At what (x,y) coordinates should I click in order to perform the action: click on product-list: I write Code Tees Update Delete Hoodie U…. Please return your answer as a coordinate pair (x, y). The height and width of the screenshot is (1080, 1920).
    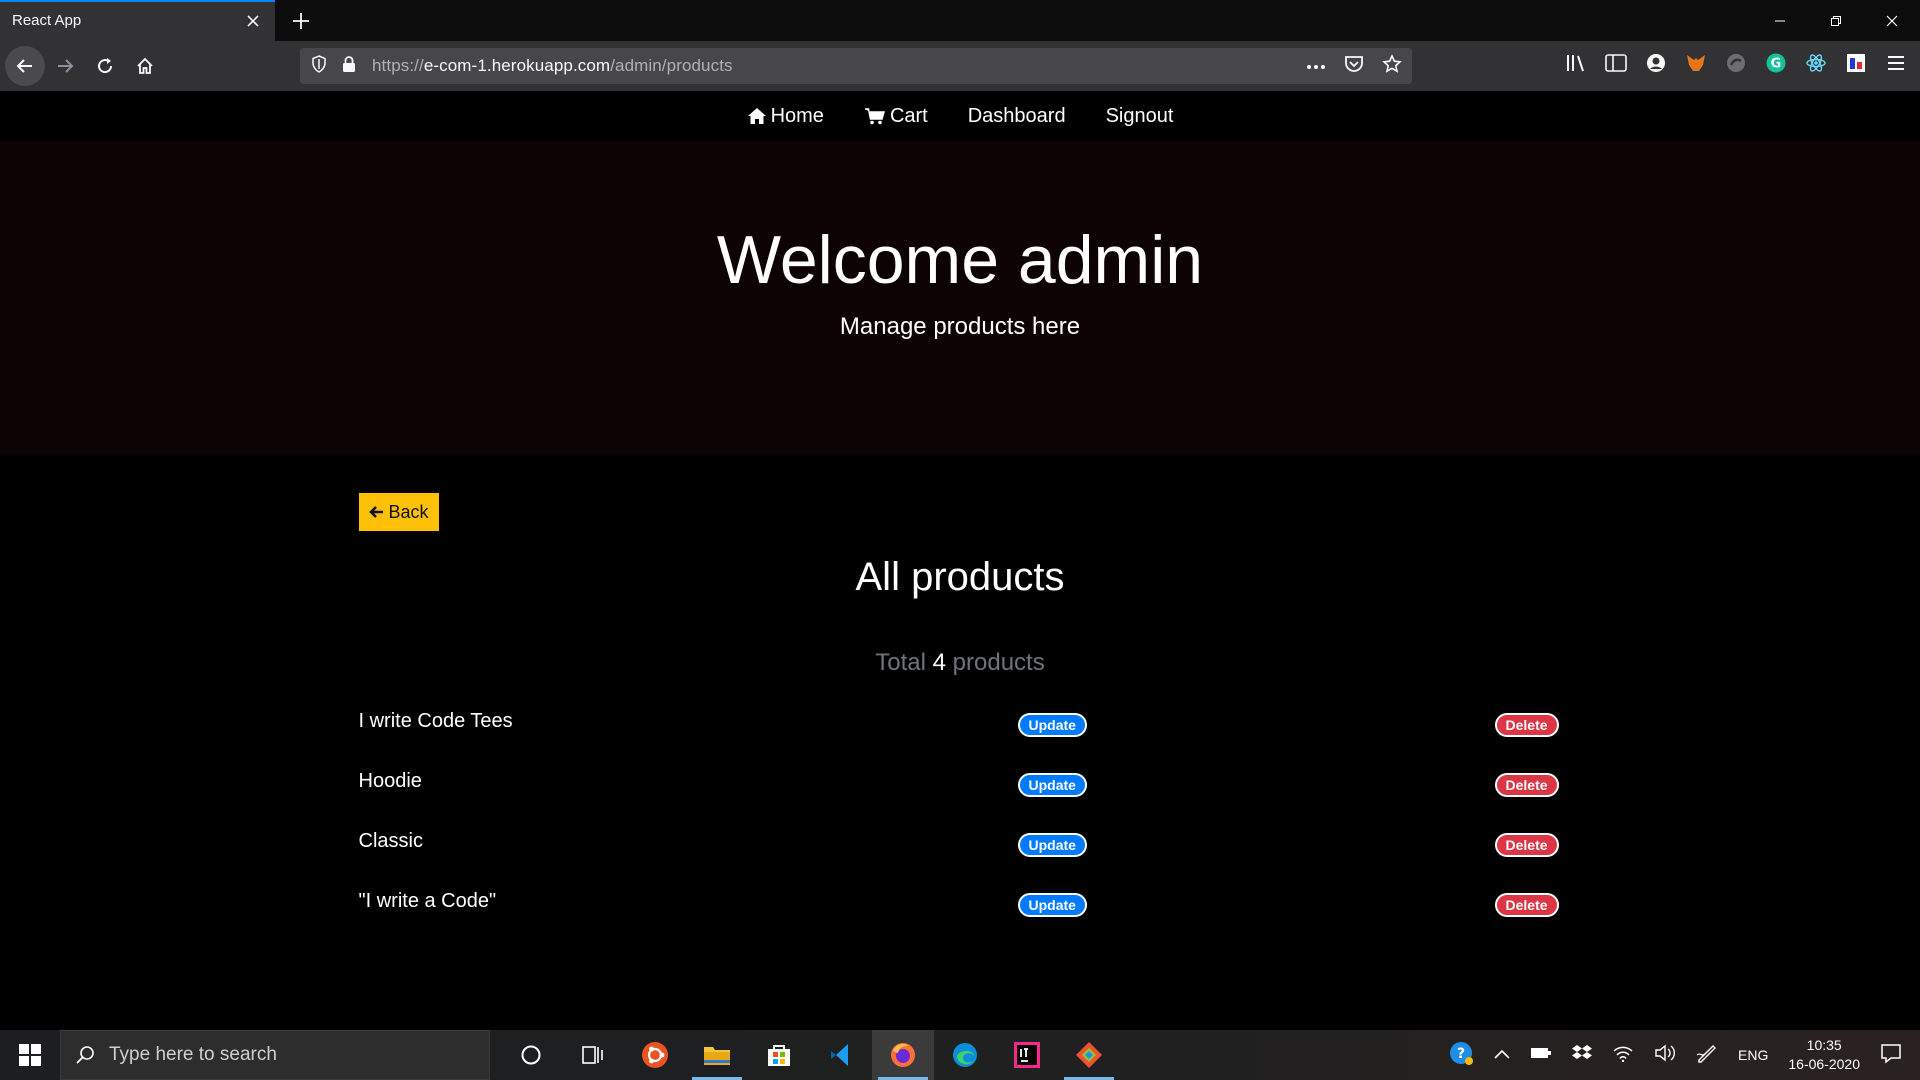
    Looking at the image, I should click on (960, 830).